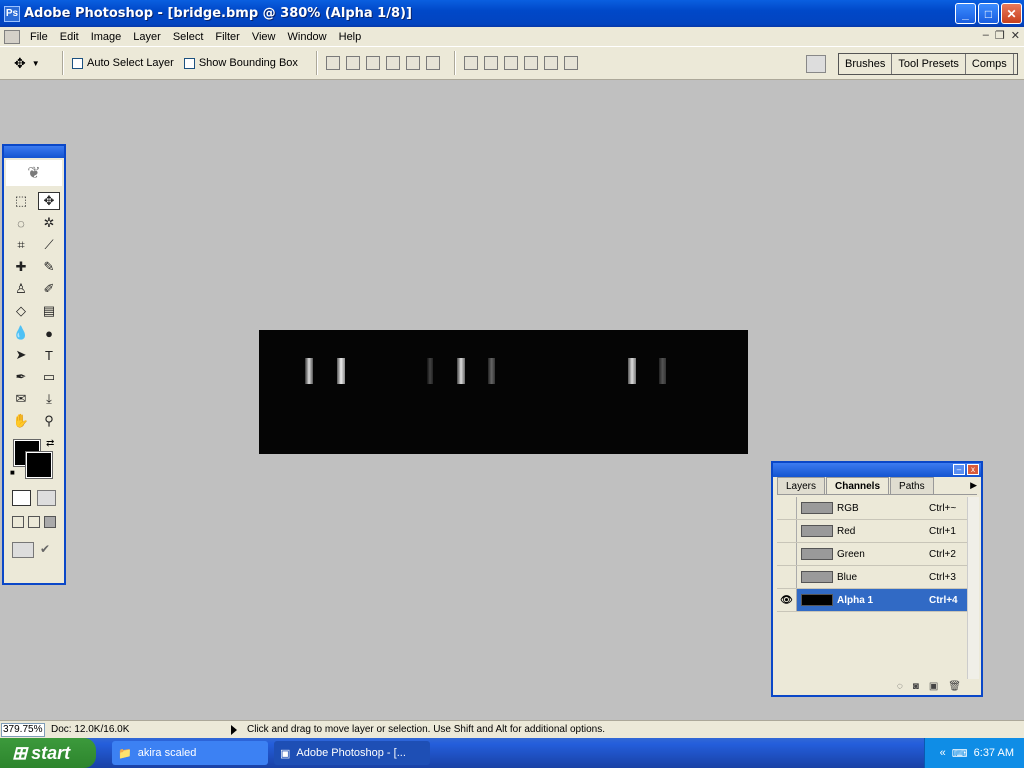 The width and height of the screenshot is (1024, 768). What do you see at coordinates (872, 600) in the screenshot?
I see `channel-row-selected: 👁 Alpha 1 Ctrl+4` at bounding box center [872, 600].